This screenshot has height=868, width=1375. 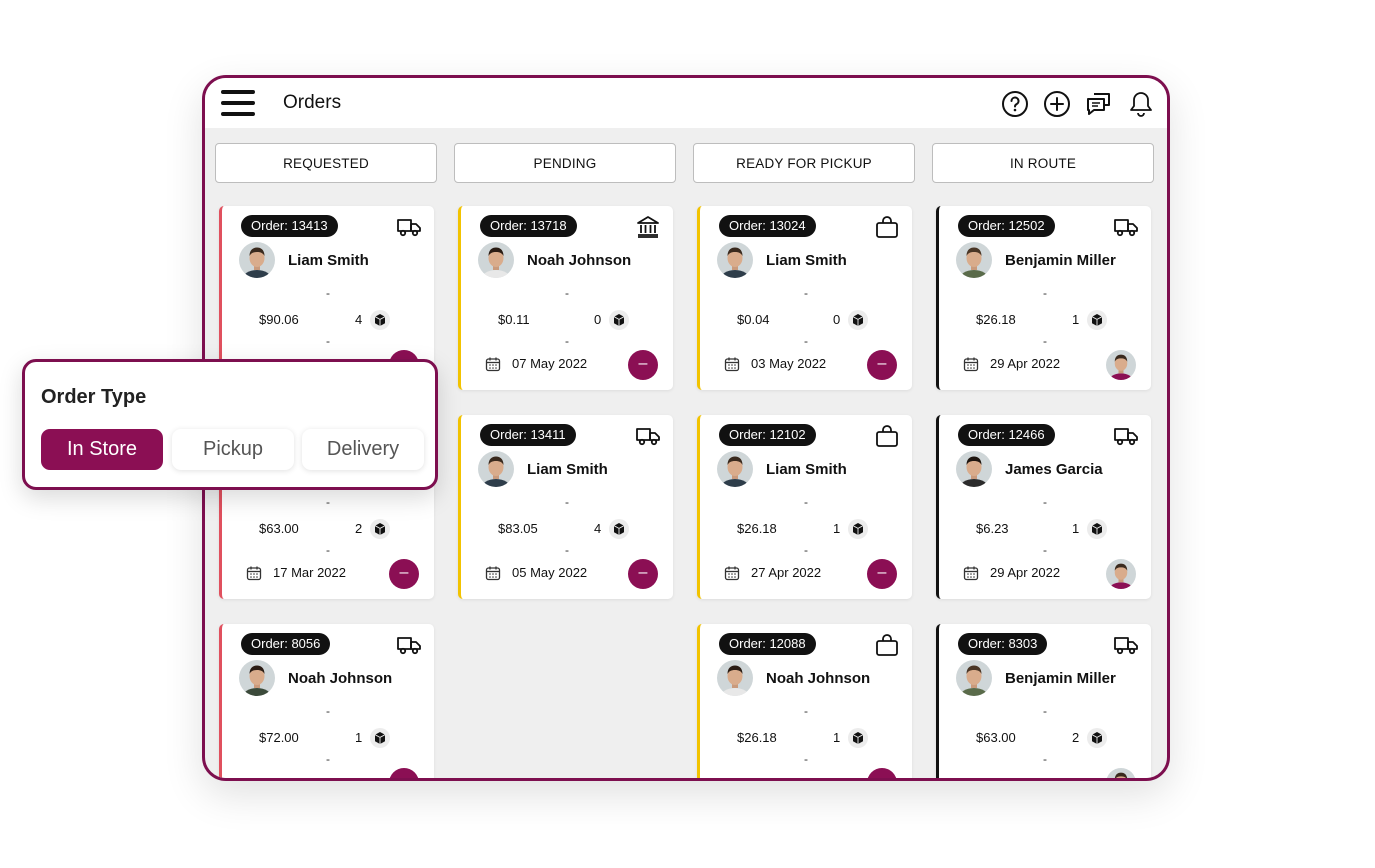 What do you see at coordinates (1141, 104) in the screenshot?
I see `bell-icon` at bounding box center [1141, 104].